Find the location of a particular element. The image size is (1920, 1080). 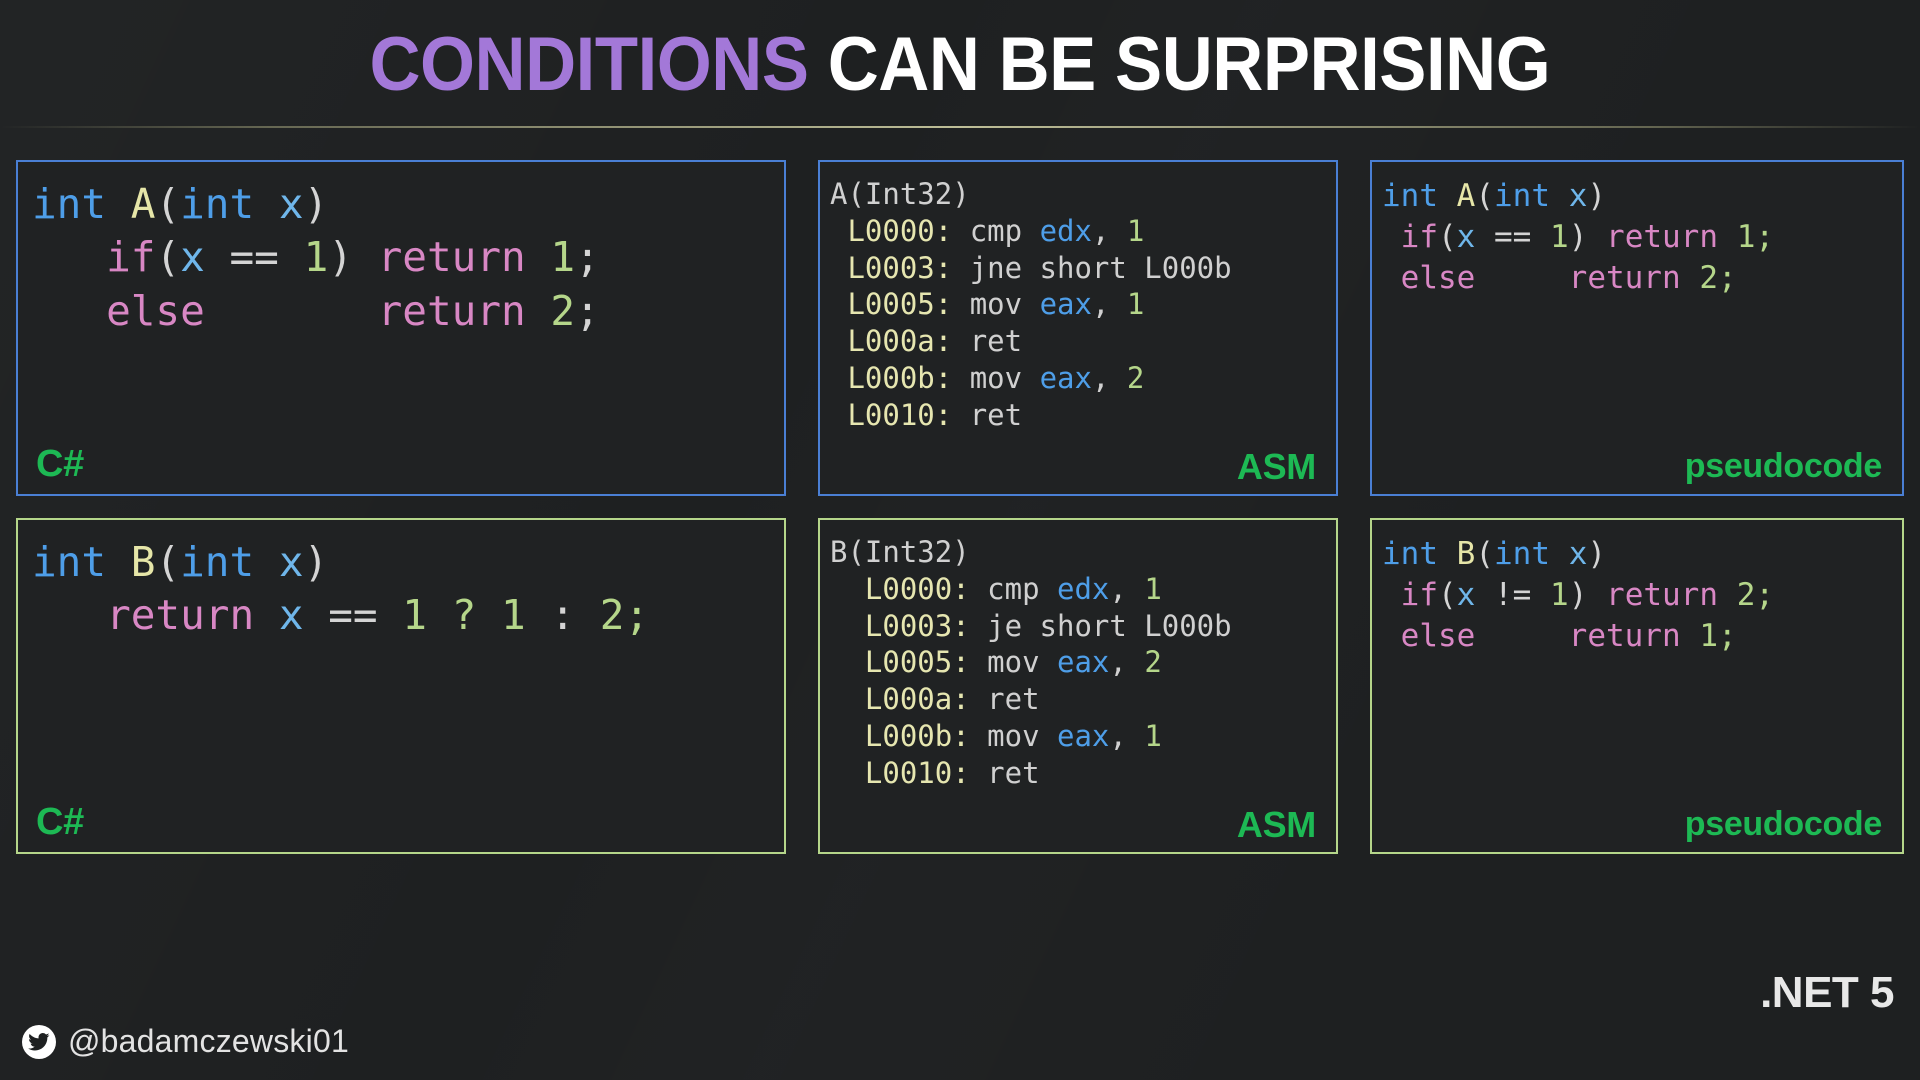

token-fn: A is located at coordinates (143, 204).